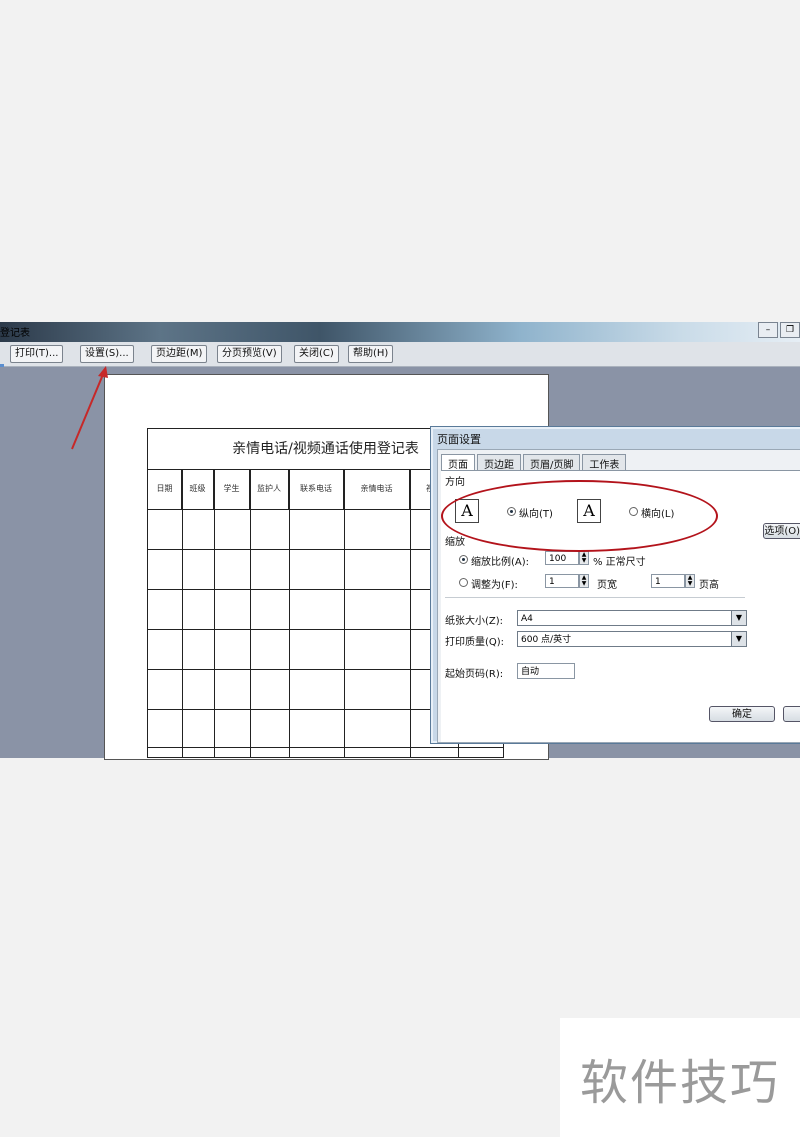 The height and width of the screenshot is (1137, 800). I want to click on page-break-preview-button: 分页预览(V), so click(249, 354).